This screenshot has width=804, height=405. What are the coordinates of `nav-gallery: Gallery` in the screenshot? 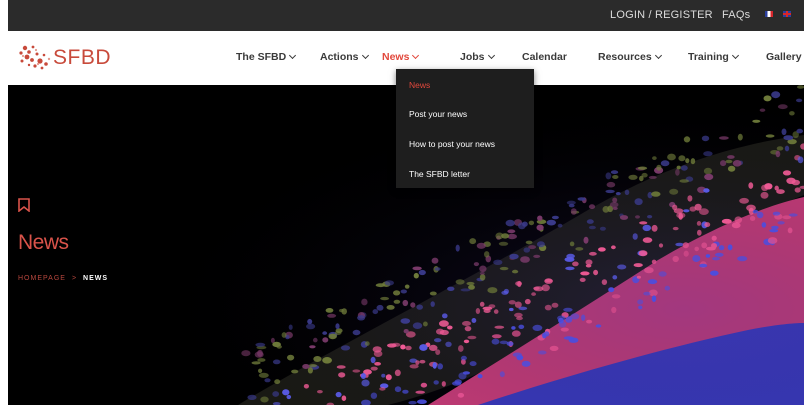 It's located at (784, 57).